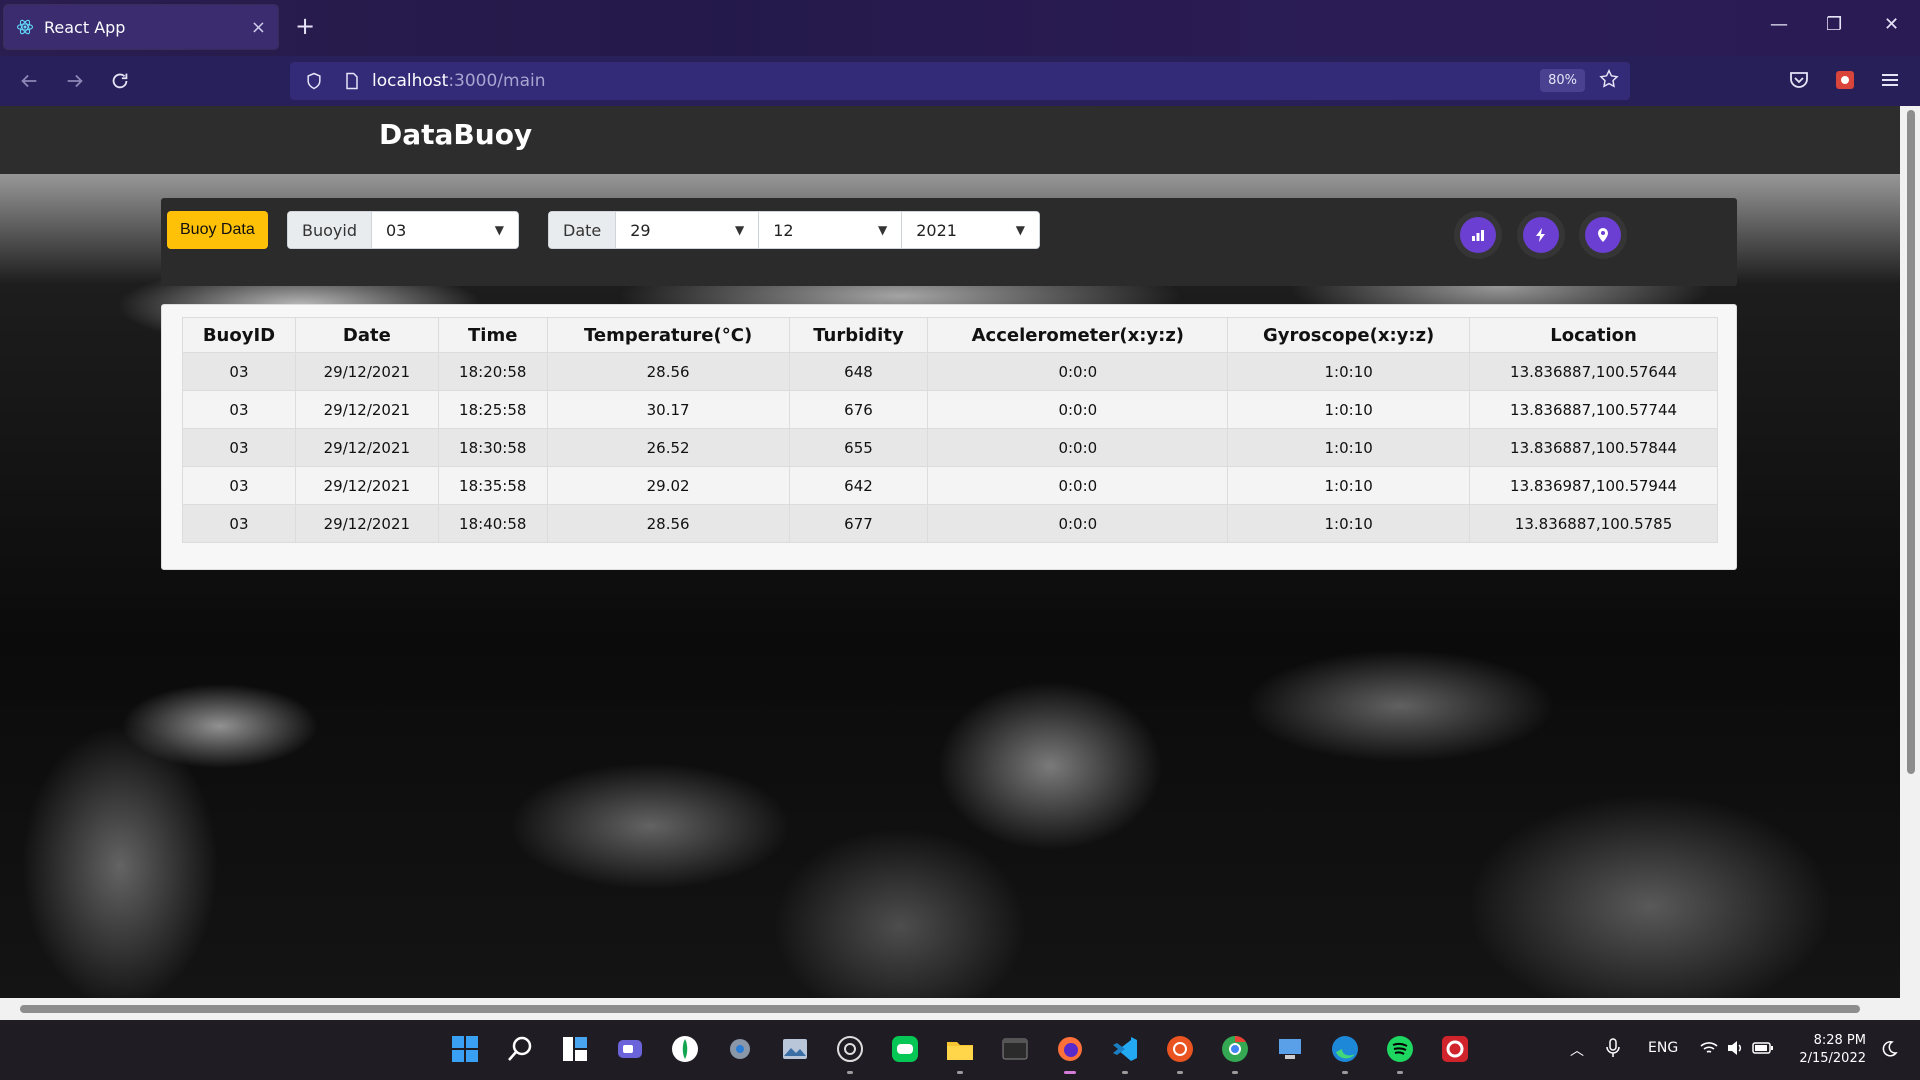 This screenshot has height=1080, width=1920. Describe the element at coordinates (1891, 24) in the screenshot. I see `window-close-button: ✕` at that location.